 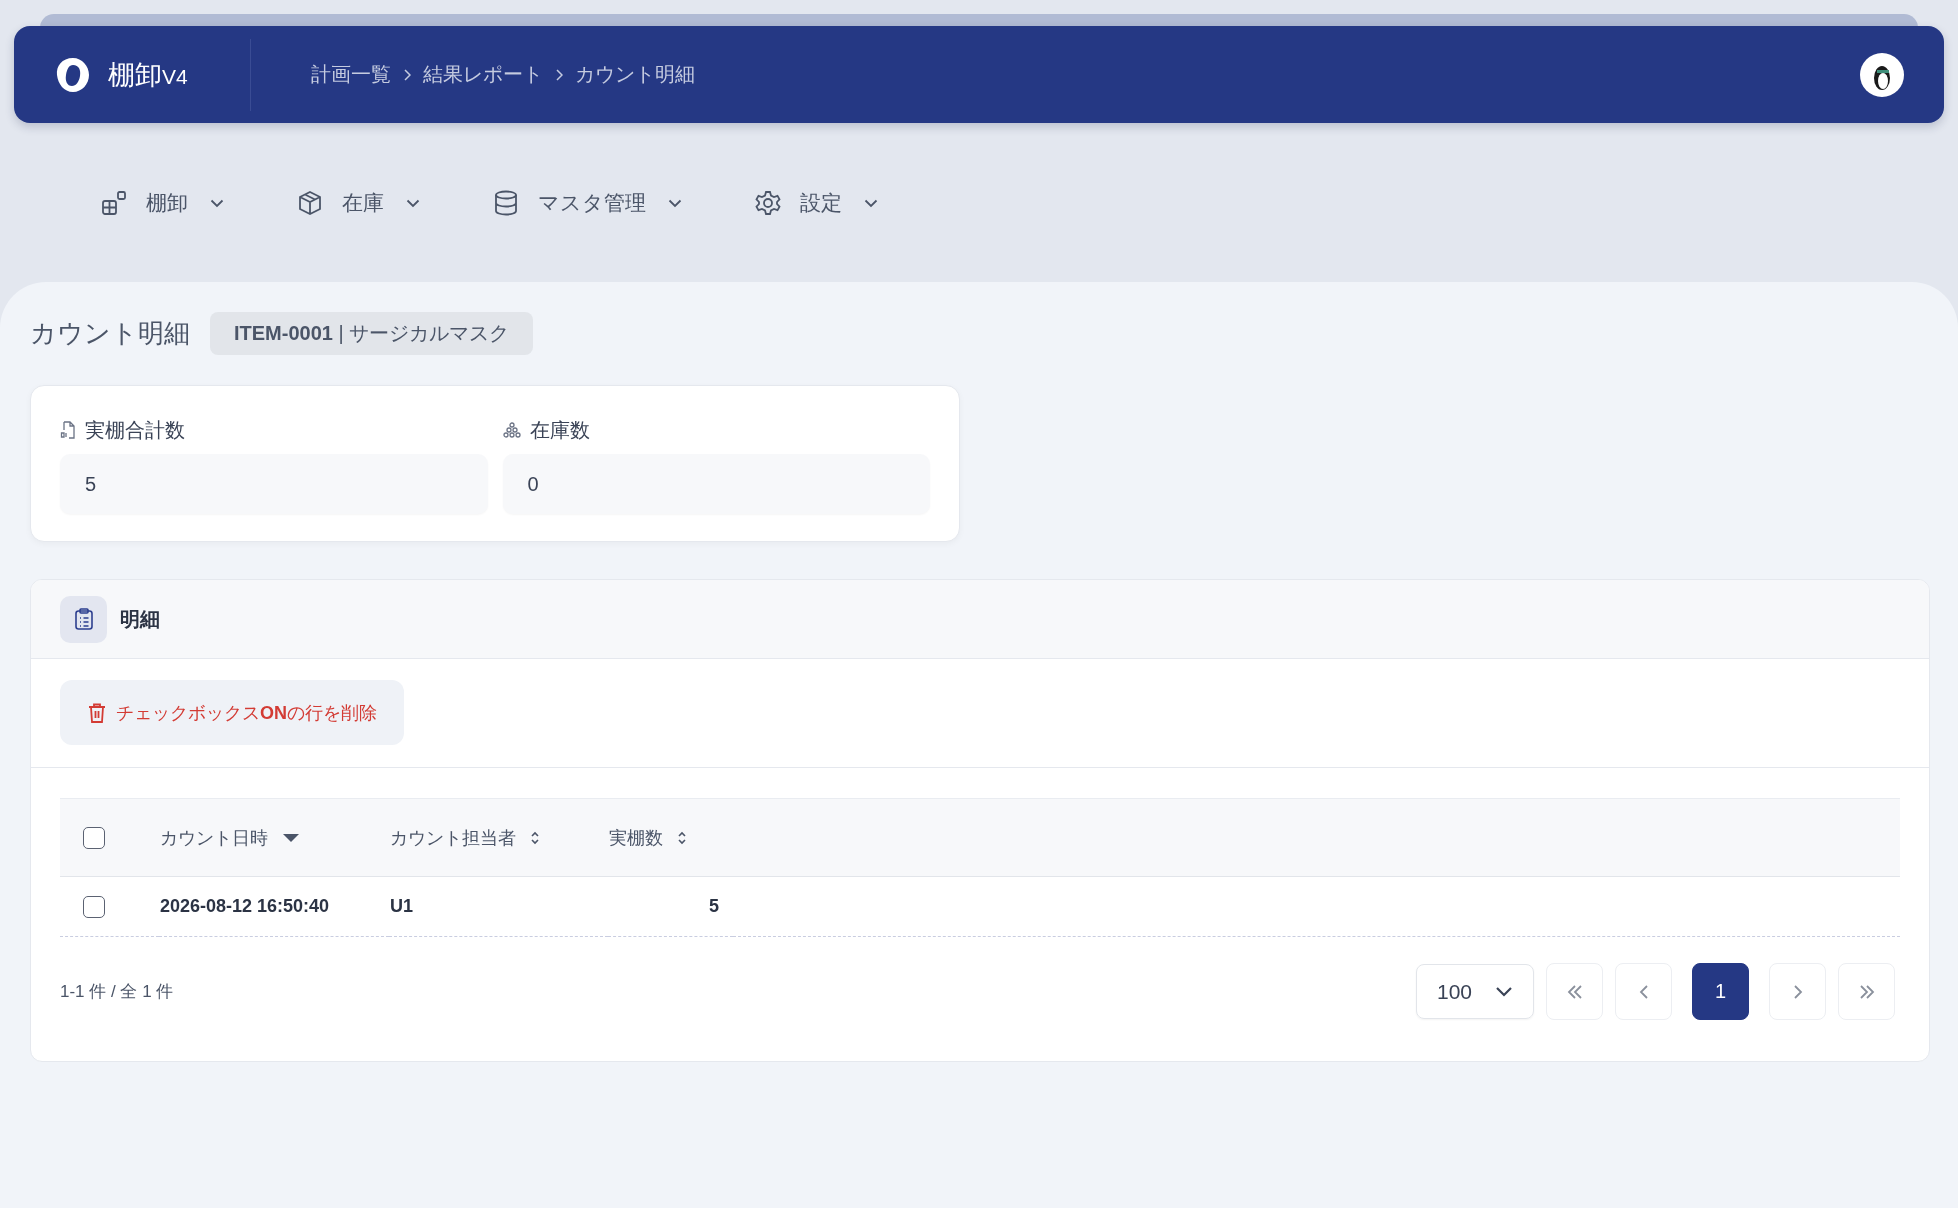 I want to click on double-chevron-left-icon, so click(x=1574, y=991).